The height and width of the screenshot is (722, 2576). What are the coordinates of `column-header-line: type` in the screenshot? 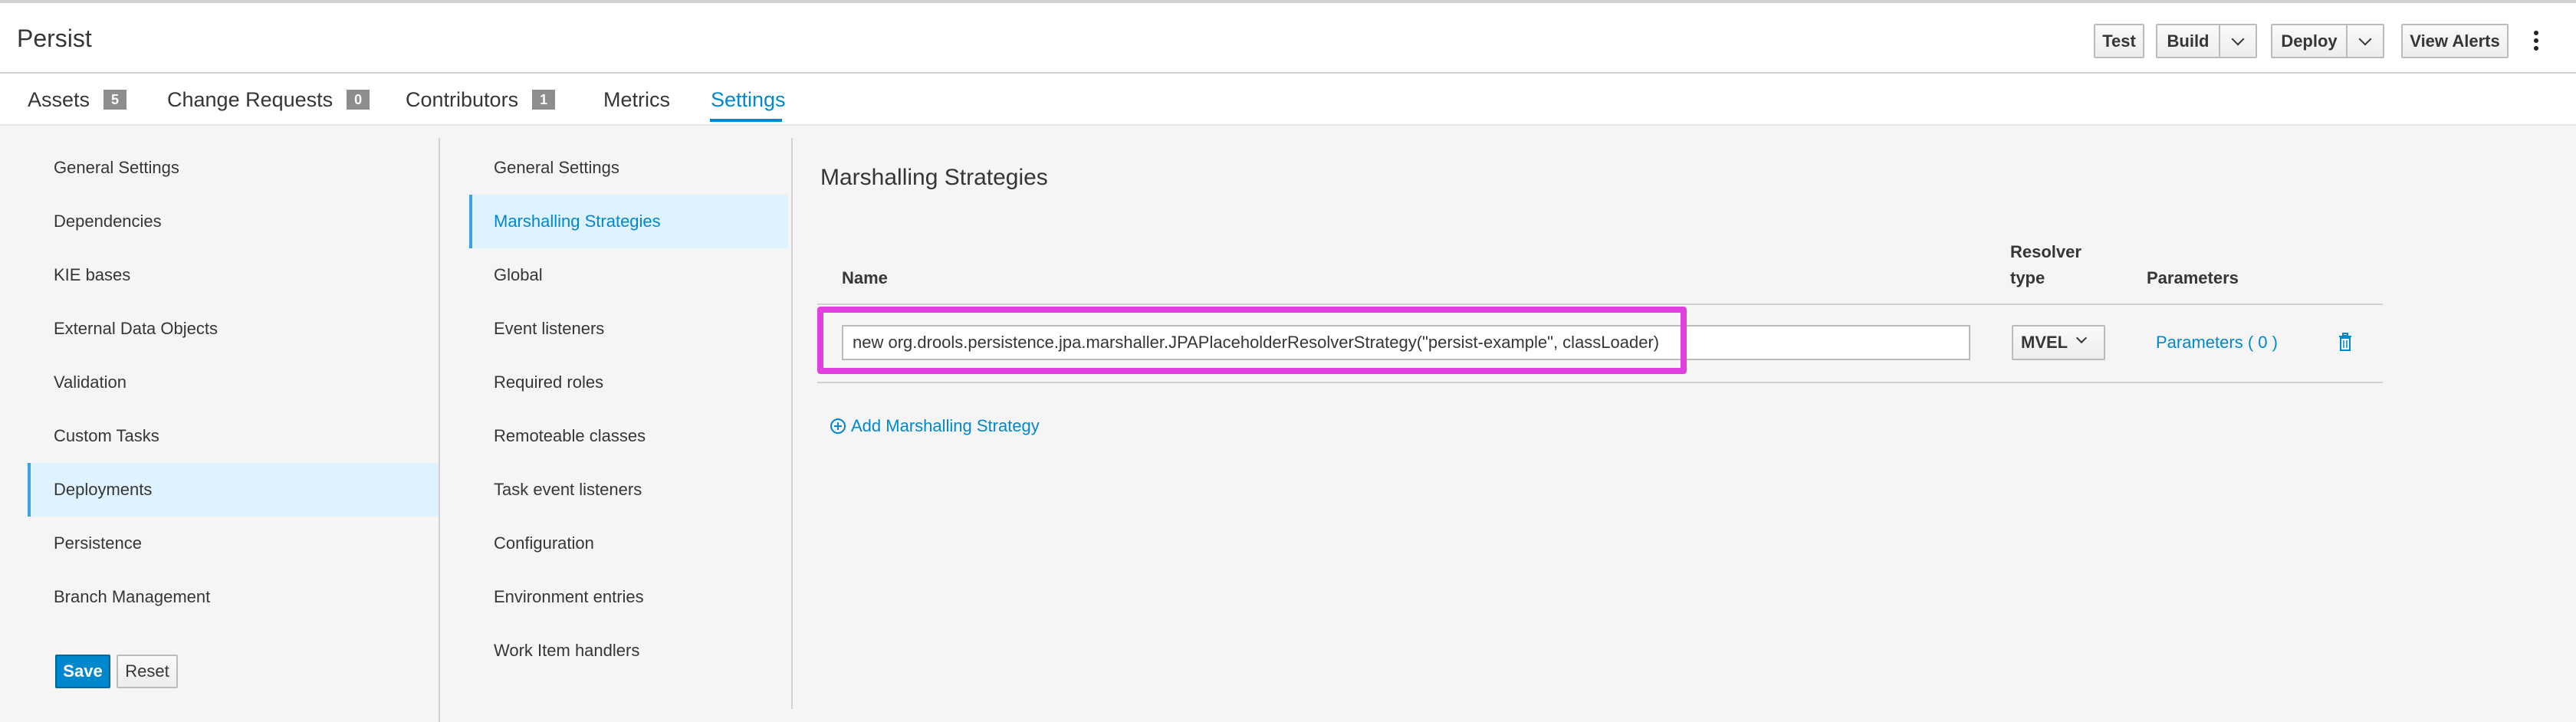 It's located at (2028, 277).